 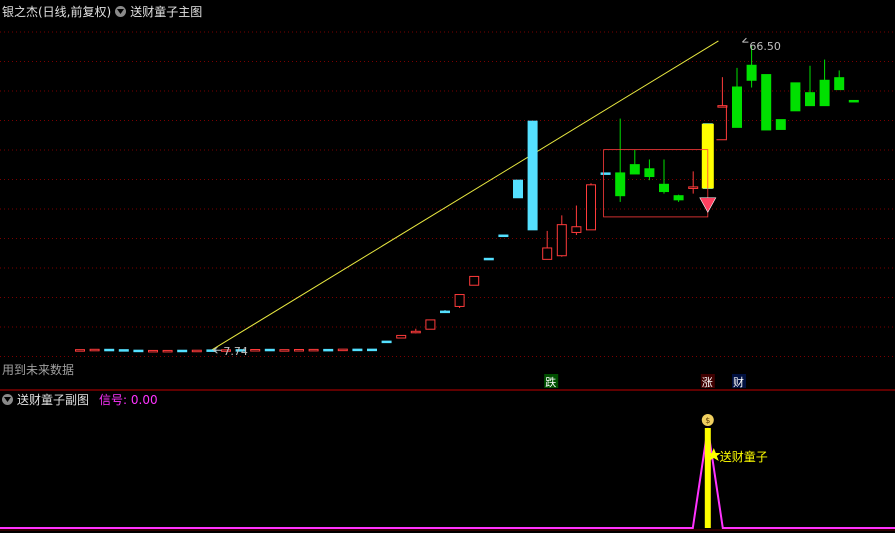 I want to click on main-chart-header: 银之杰(日线,前复权) 送财童子主图, so click(x=102, y=11).